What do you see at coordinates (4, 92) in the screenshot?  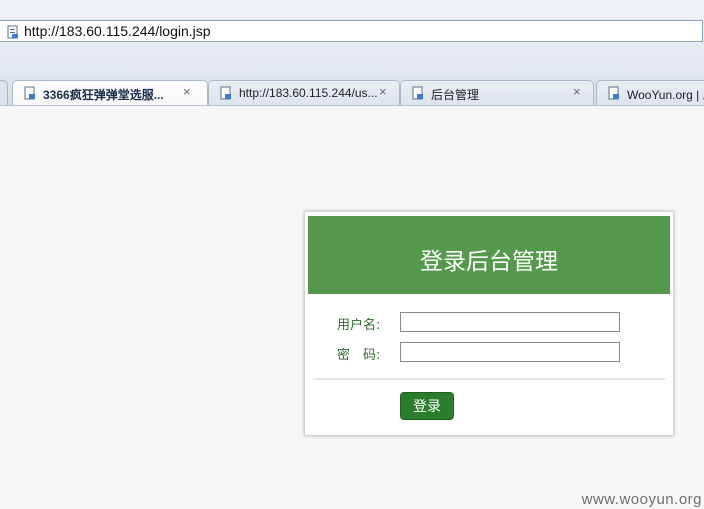 I see `tab-overflow-stub` at bounding box center [4, 92].